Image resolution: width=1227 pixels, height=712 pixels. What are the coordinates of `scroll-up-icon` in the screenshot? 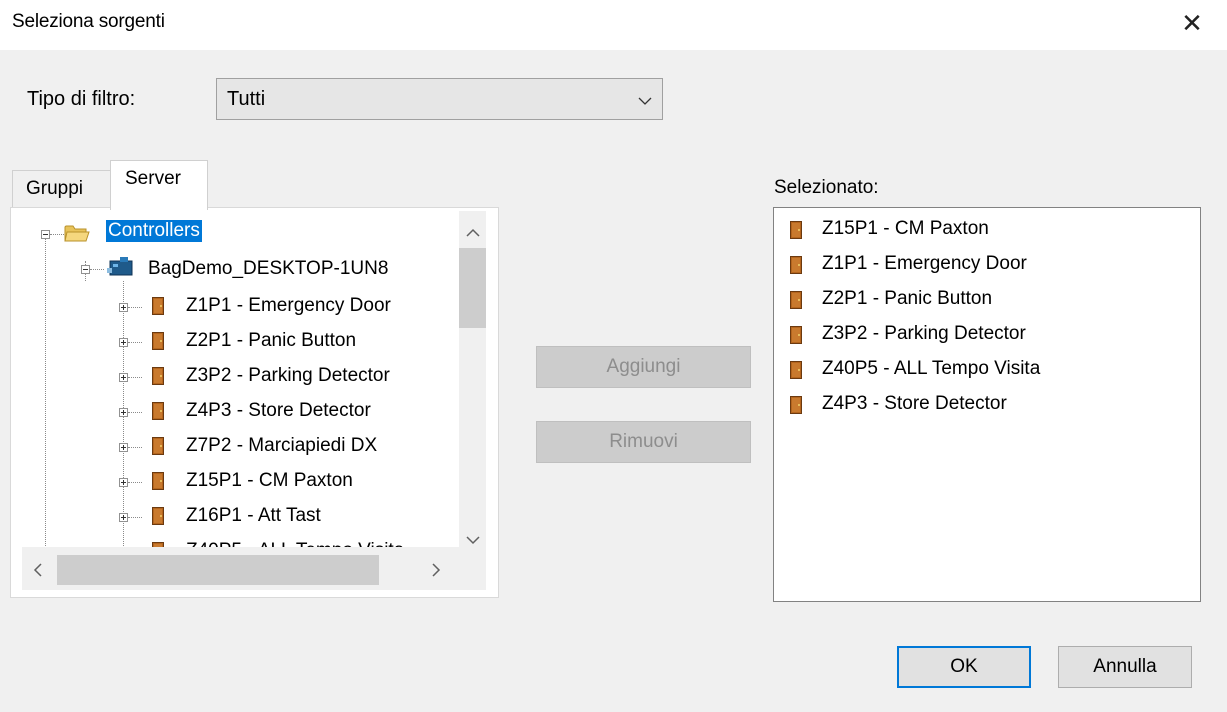 It's located at (473, 231).